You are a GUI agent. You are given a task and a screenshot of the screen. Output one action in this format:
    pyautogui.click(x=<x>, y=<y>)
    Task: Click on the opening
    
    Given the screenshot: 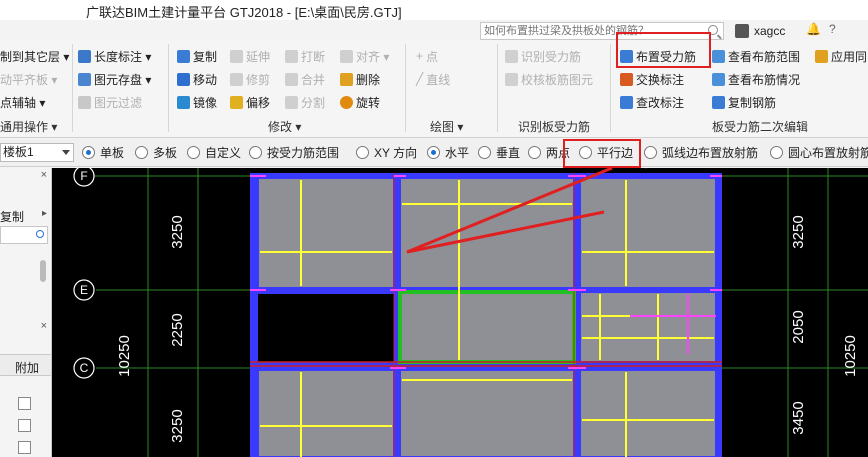 What is the action you would take?
    pyautogui.click(x=326, y=328)
    